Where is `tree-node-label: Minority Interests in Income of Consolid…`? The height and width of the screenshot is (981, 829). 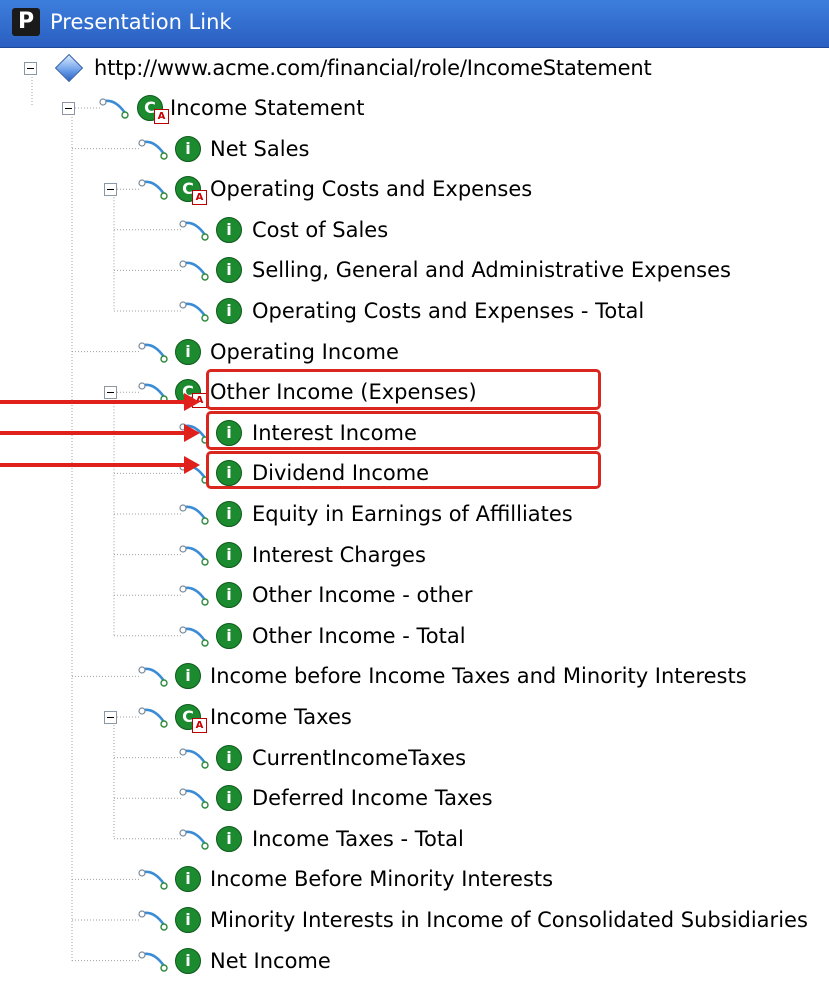 tree-node-label: Minority Interests in Income of Consolid… is located at coordinates (509, 920).